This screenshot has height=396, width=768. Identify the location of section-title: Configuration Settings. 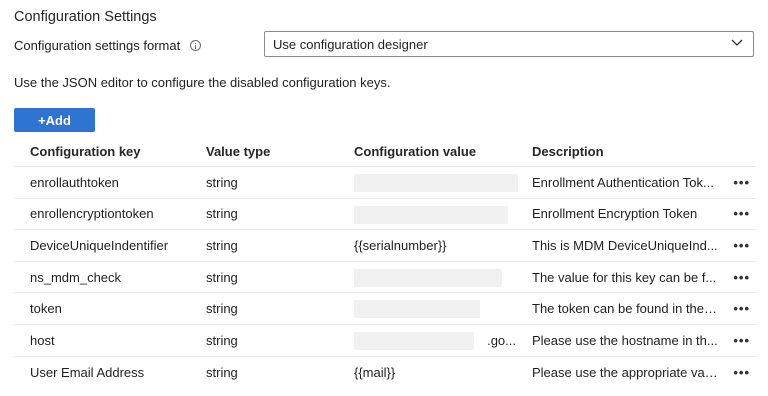
(85, 17).